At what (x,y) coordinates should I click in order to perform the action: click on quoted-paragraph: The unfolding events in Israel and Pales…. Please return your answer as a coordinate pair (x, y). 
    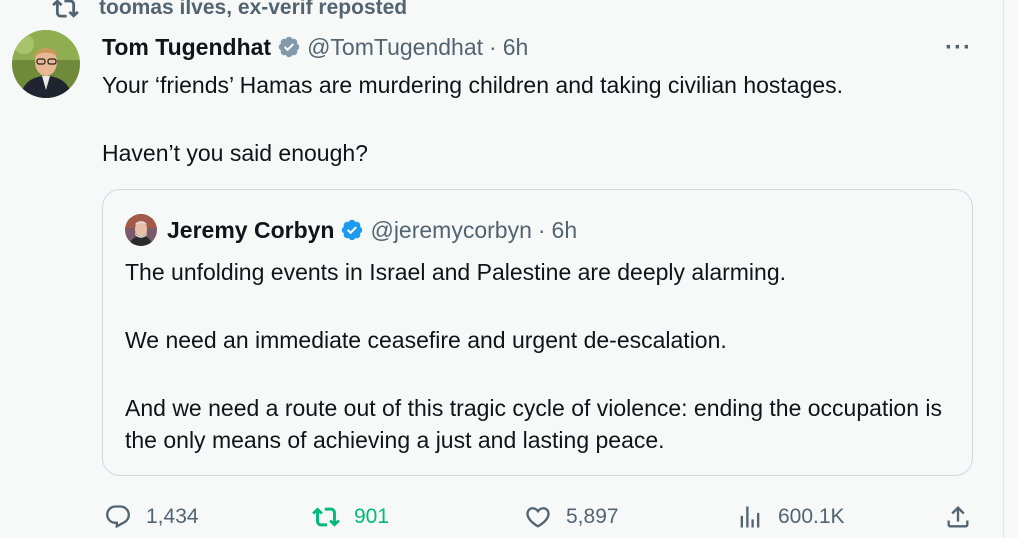
    Looking at the image, I should click on (456, 272).